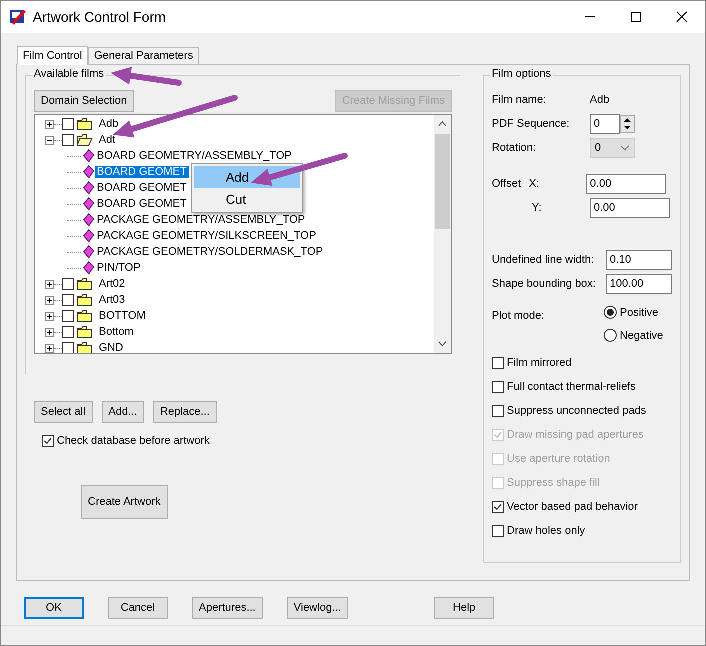 This screenshot has width=706, height=646. What do you see at coordinates (69, 74) in the screenshot?
I see `group-title: Available films` at bounding box center [69, 74].